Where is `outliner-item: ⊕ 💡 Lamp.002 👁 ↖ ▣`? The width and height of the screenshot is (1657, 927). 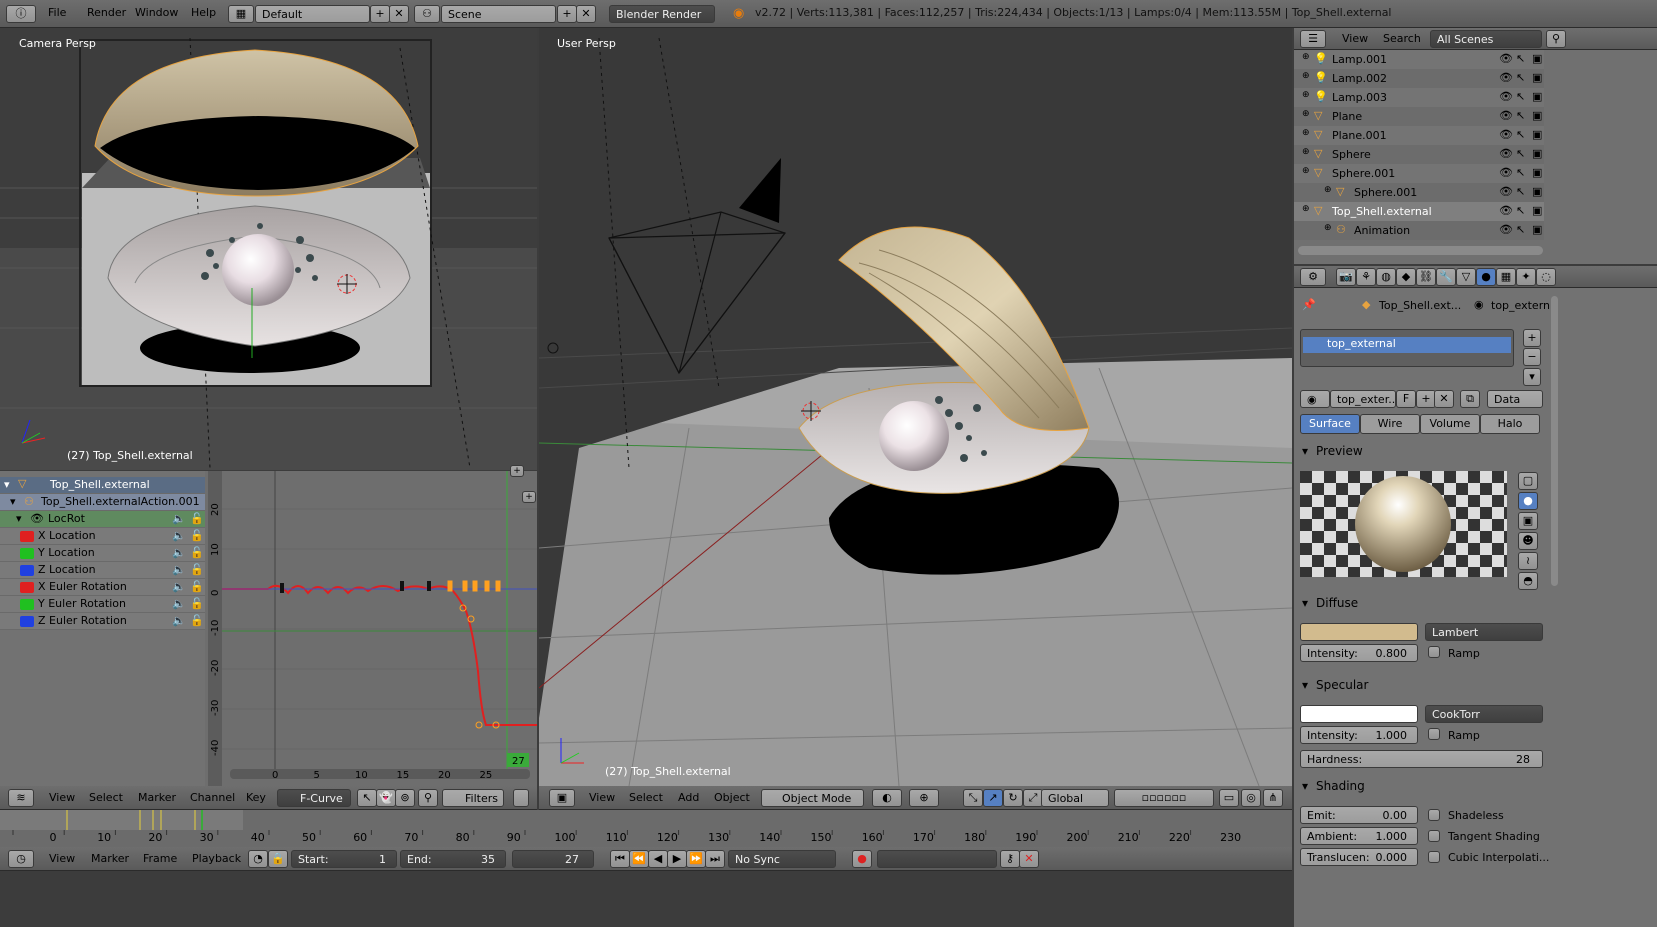
outliner-item: ⊕ 💡 Lamp.002 👁 ↖ ▣ is located at coordinates (1419, 78).